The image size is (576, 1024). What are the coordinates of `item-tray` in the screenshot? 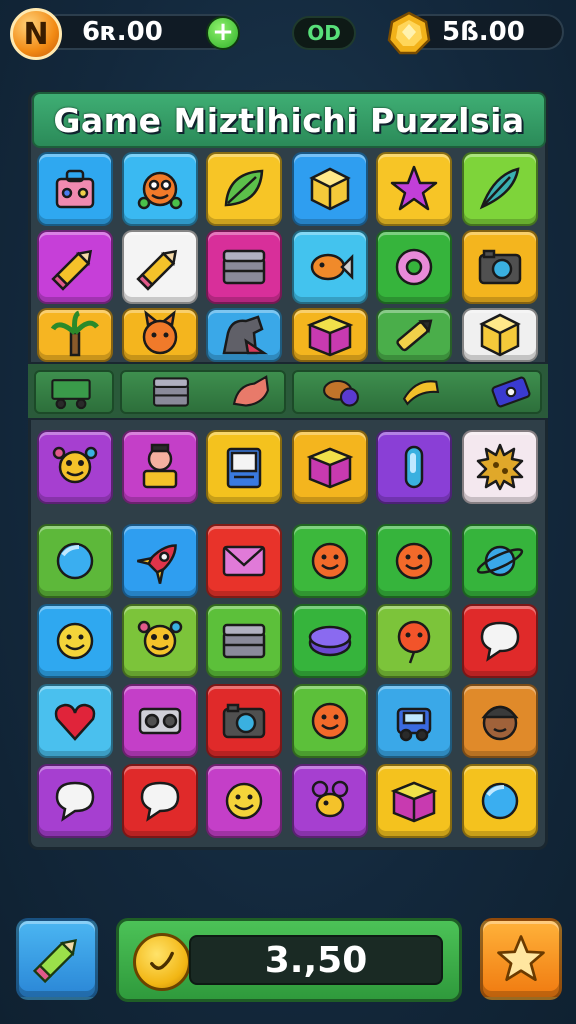 It's located at (288, 391).